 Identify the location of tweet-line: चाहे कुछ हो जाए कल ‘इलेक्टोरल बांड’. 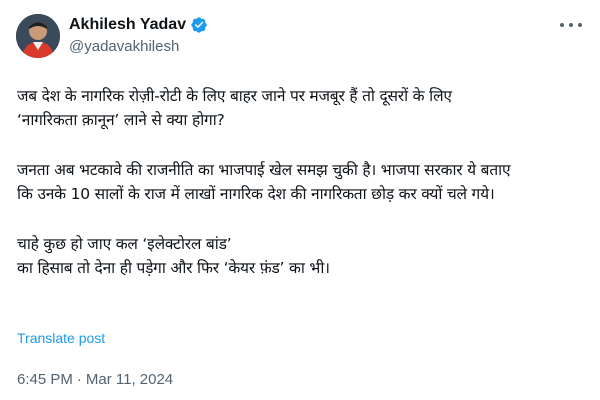
(124, 244).